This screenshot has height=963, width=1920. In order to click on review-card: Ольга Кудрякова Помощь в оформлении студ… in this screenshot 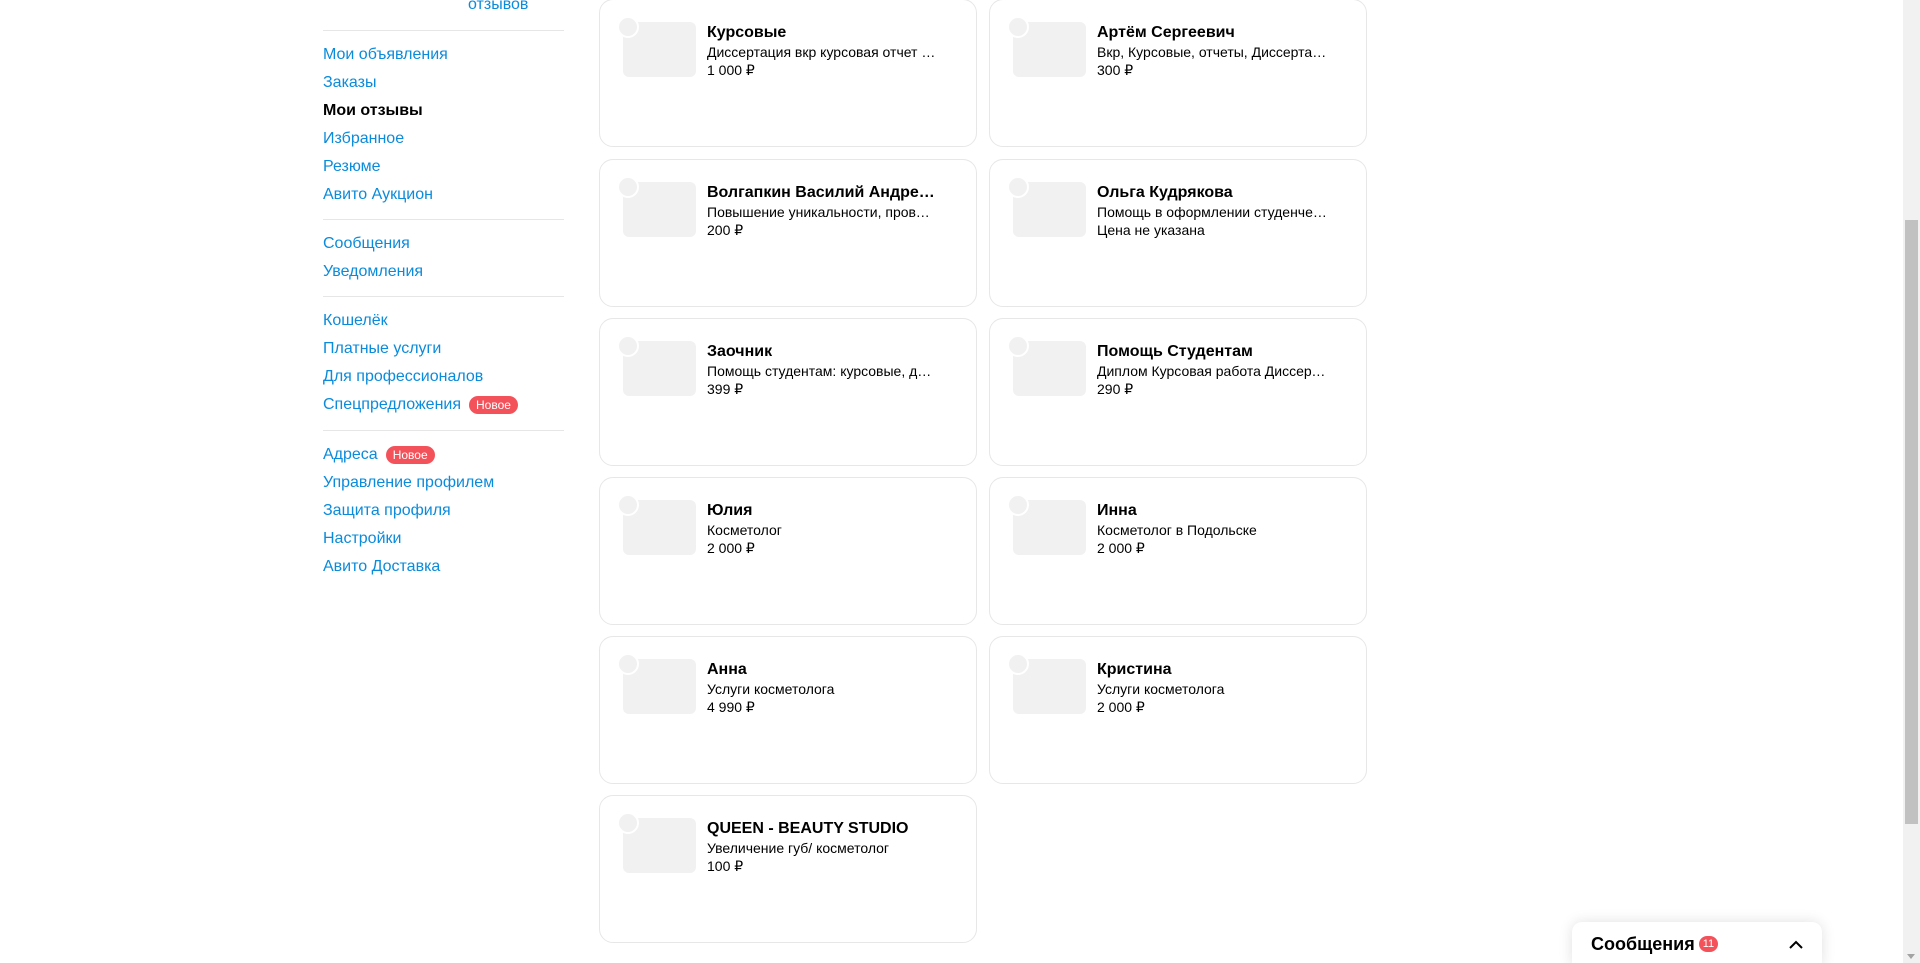, I will do `click(1178, 233)`.